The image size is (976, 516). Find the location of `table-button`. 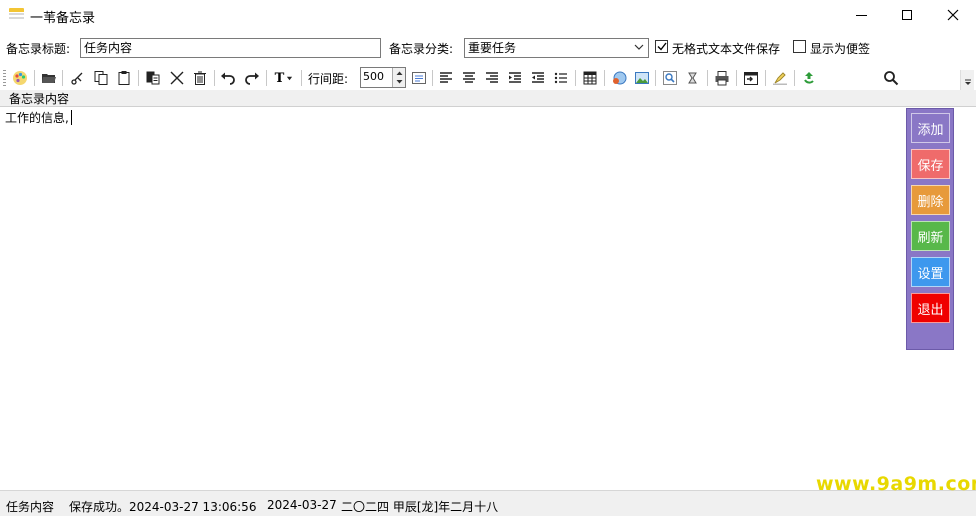

table-button is located at coordinates (590, 78).